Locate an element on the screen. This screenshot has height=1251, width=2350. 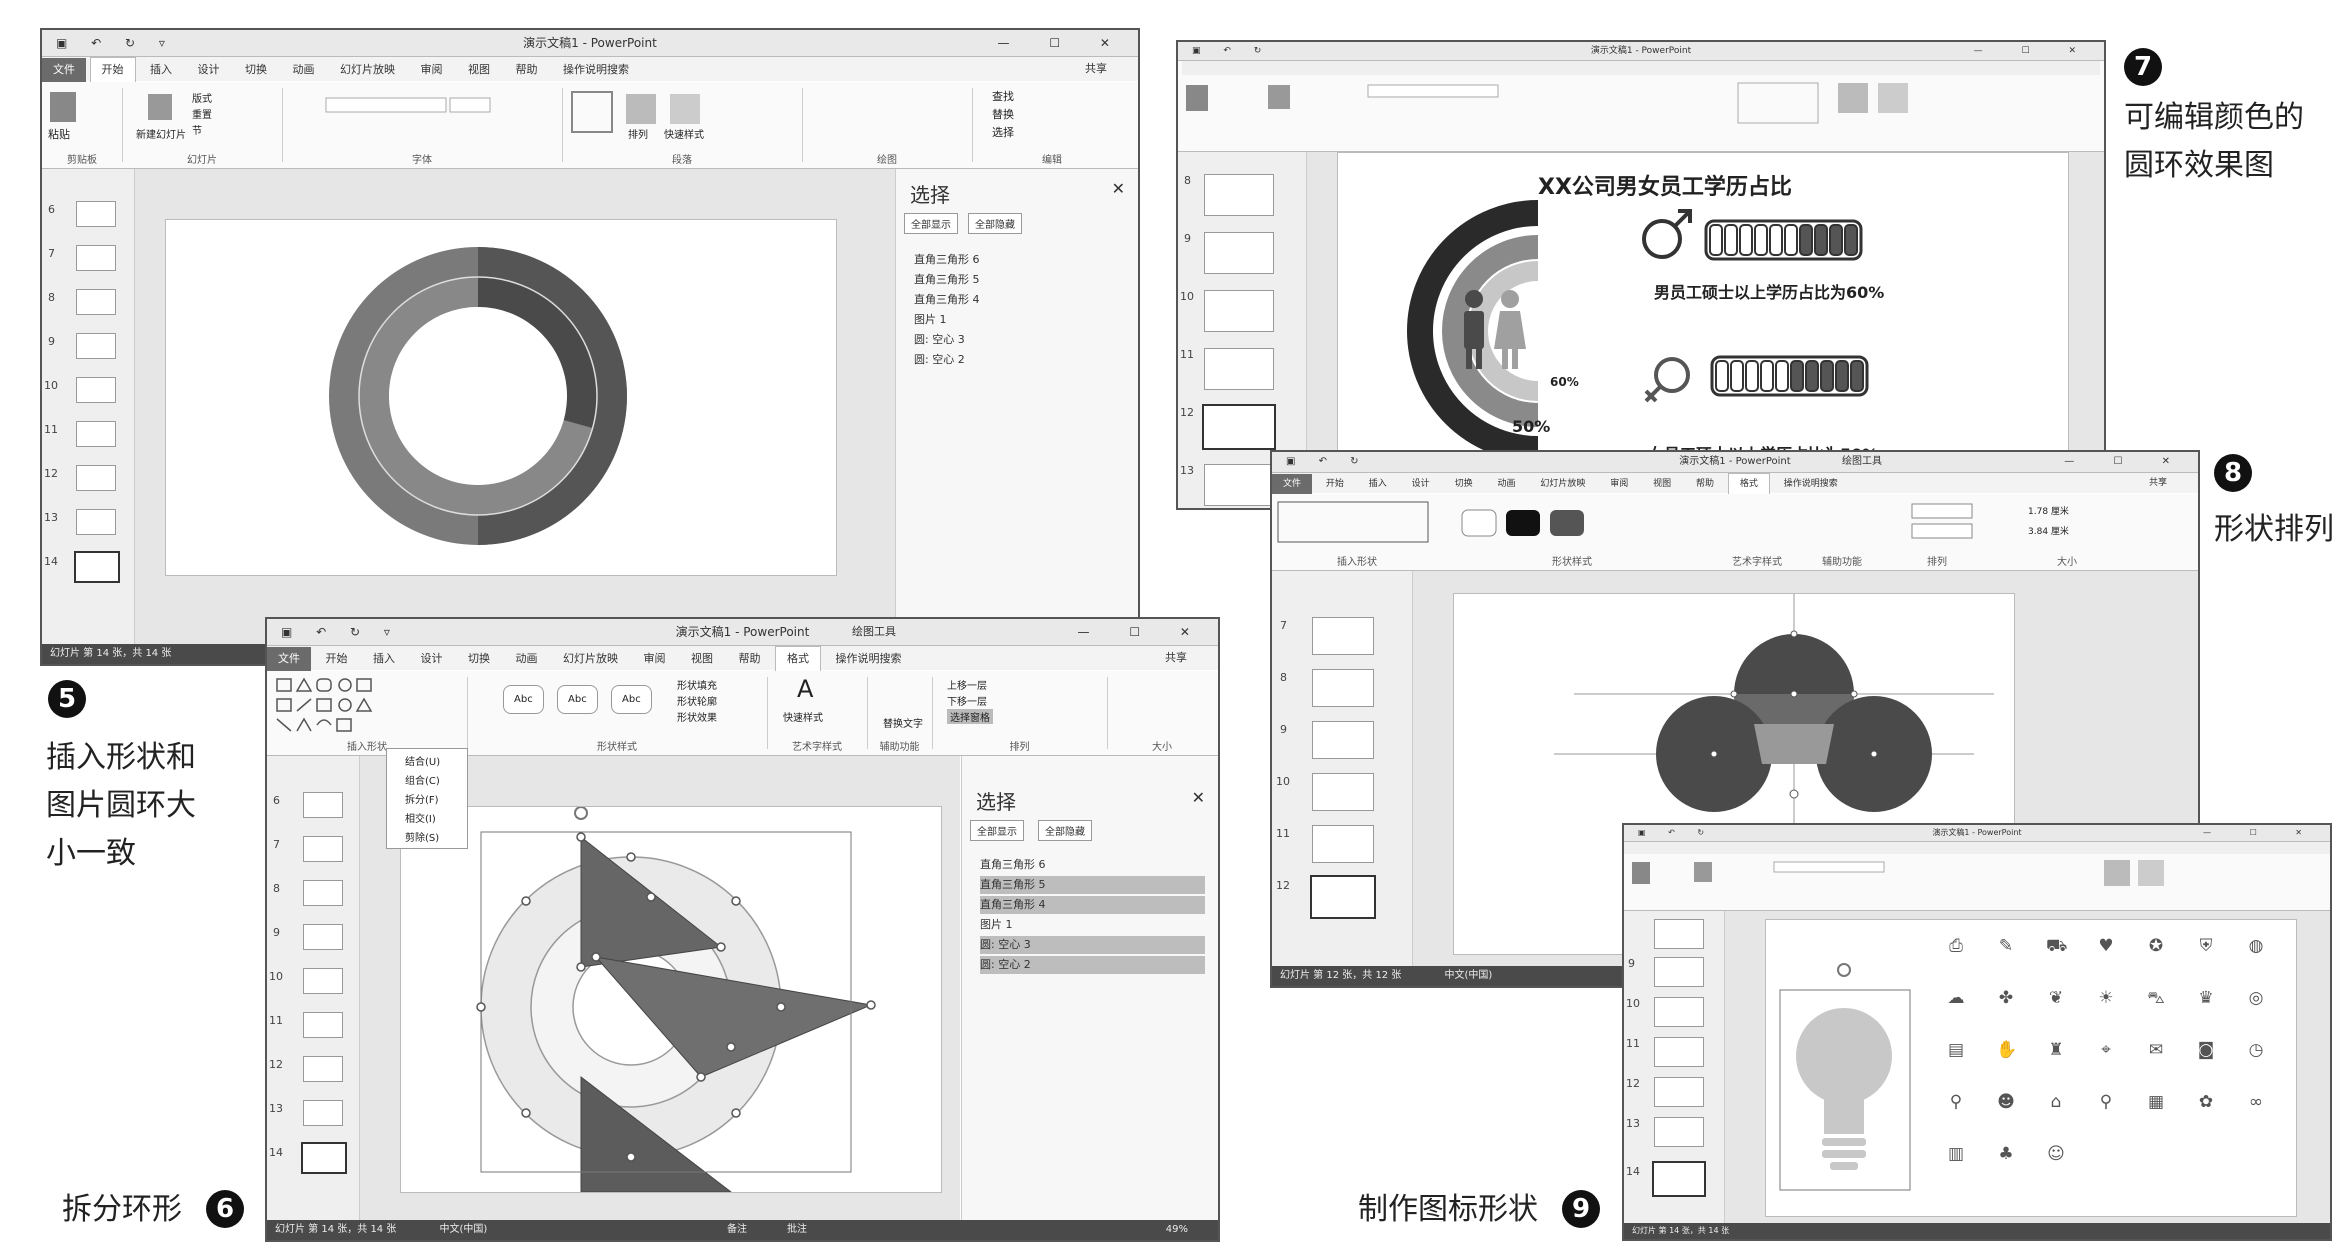
car-icon: ⛟ is located at coordinates (2056, 946).